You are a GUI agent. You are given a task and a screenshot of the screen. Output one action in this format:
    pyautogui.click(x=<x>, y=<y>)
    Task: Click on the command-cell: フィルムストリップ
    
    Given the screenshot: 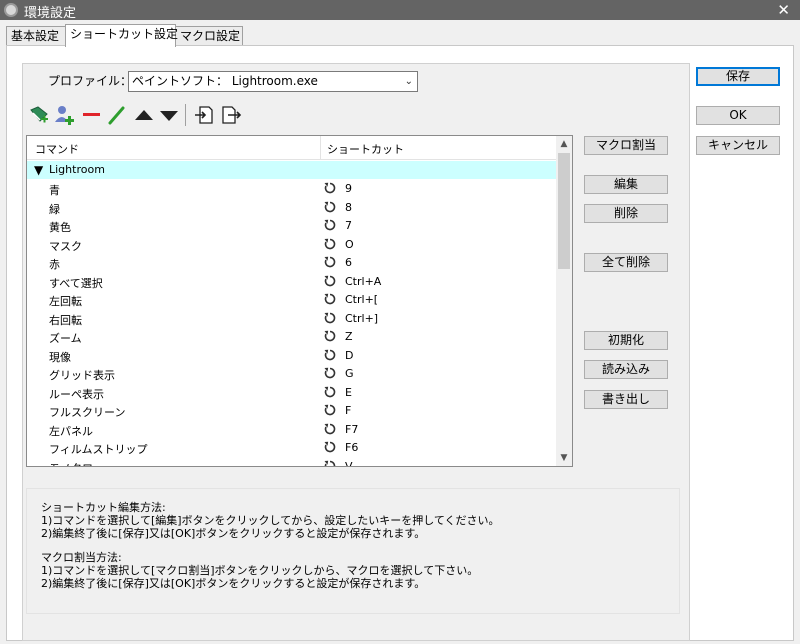 What is the action you would take?
    pyautogui.click(x=98, y=449)
    